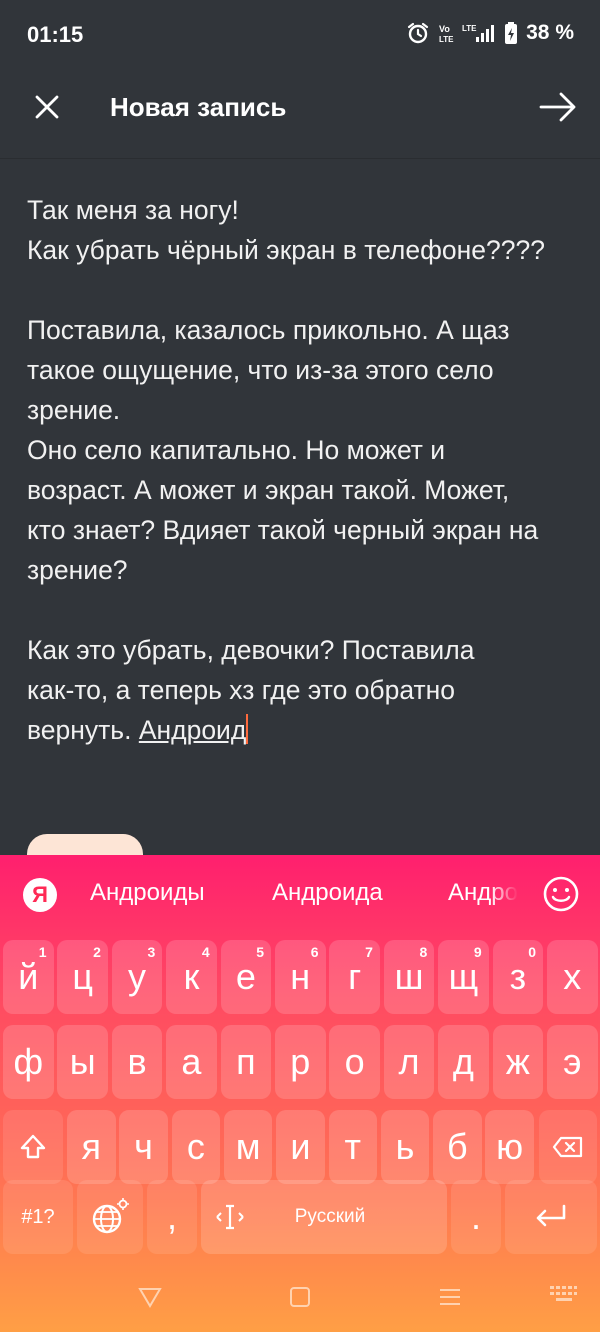 This screenshot has width=600, height=1332. I want to click on key-ч: ч, so click(143, 1147).